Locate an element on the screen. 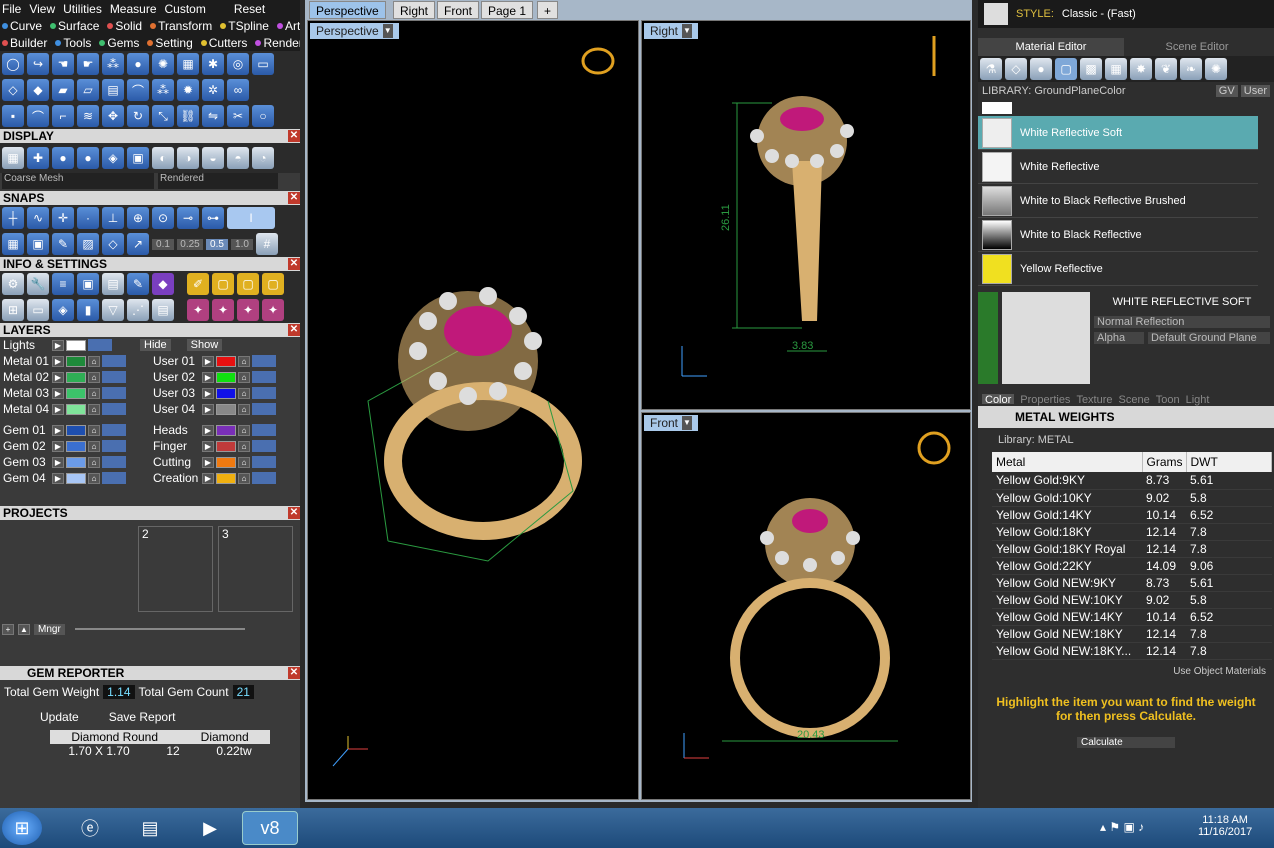 The image size is (1274, 848). layer-row: Finger ▶ ⌂ is located at coordinates (225, 446).